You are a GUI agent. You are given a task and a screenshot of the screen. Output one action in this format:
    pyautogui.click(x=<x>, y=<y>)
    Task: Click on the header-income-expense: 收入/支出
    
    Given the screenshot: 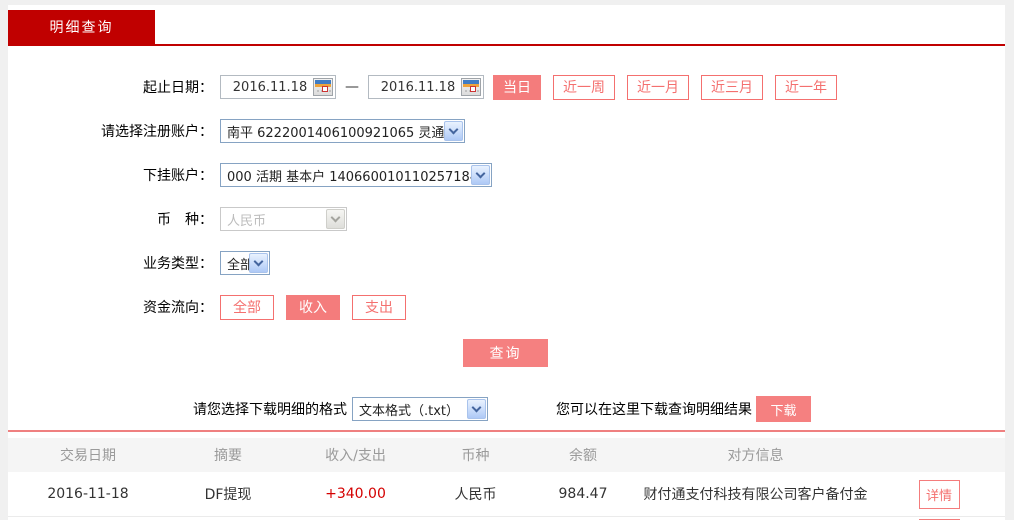 What is the action you would take?
    pyautogui.click(x=355, y=456)
    